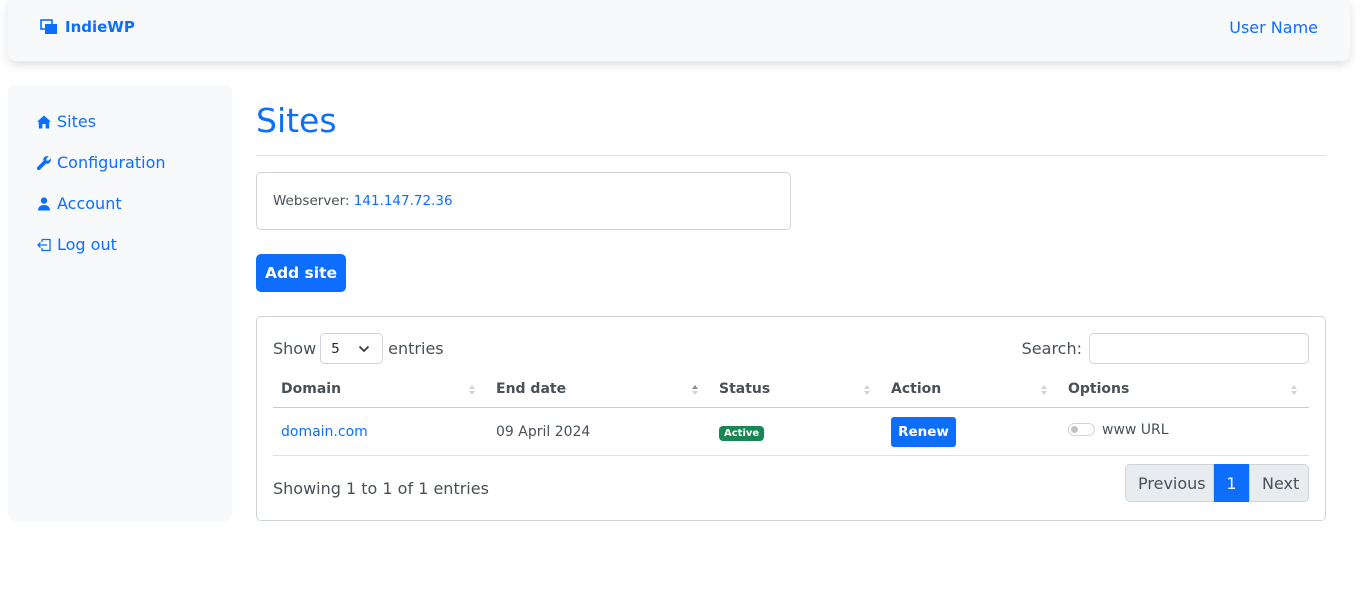  I want to click on wrench-icon, so click(43, 162).